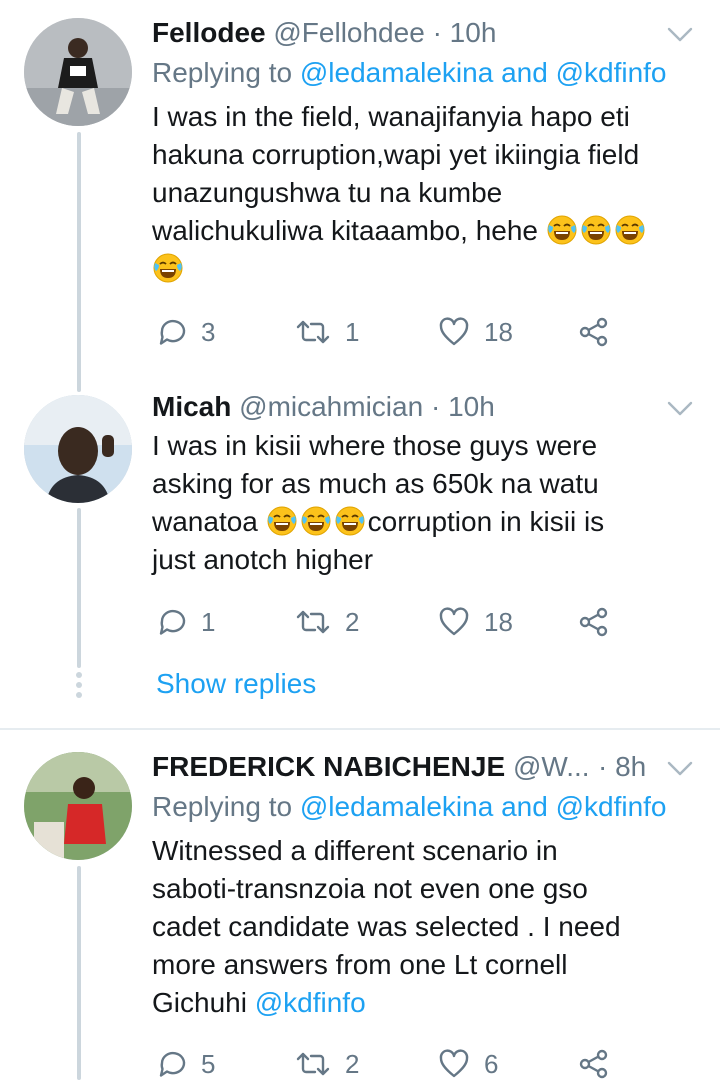 Image resolution: width=720 pixels, height=1084 pixels. Describe the element at coordinates (327, 332) in the screenshot. I see `retweet-button: 1` at that location.